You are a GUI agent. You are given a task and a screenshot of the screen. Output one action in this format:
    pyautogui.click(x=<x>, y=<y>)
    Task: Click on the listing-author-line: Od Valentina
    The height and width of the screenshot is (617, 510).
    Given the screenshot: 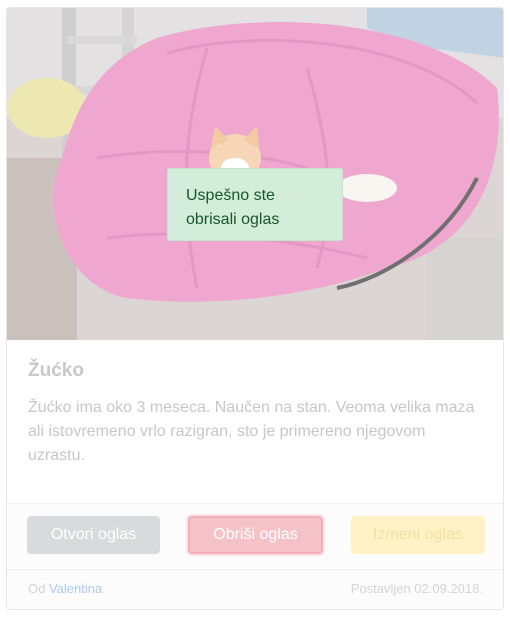 What is the action you would take?
    pyautogui.click(x=65, y=588)
    